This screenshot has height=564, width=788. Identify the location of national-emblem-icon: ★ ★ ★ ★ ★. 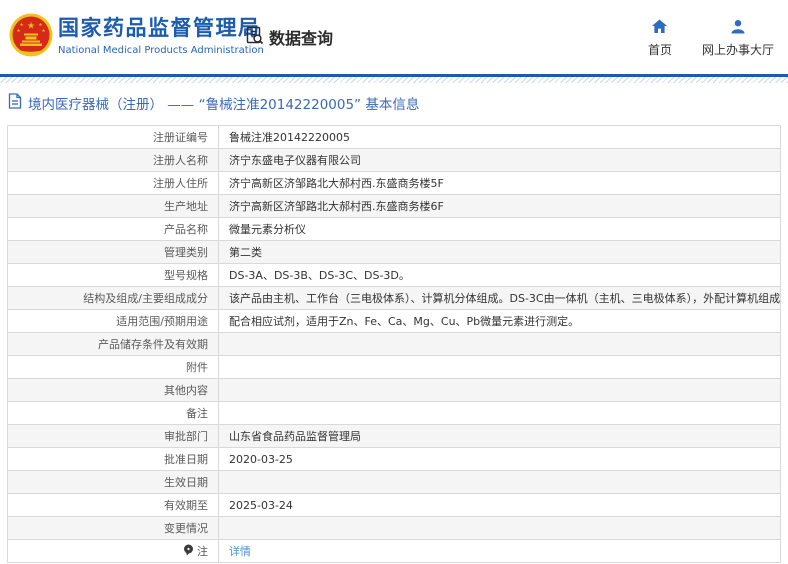
(31, 35).